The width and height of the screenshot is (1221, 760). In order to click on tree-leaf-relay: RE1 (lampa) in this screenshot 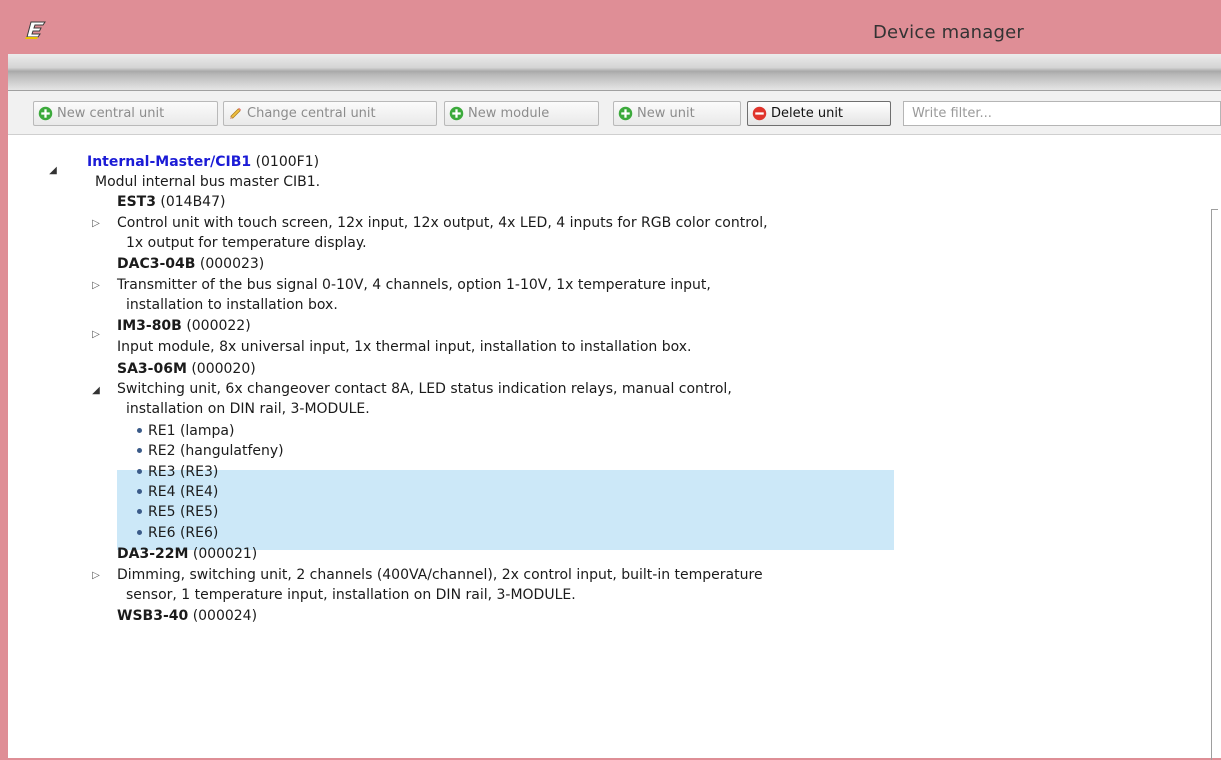, I will do `click(185, 431)`.